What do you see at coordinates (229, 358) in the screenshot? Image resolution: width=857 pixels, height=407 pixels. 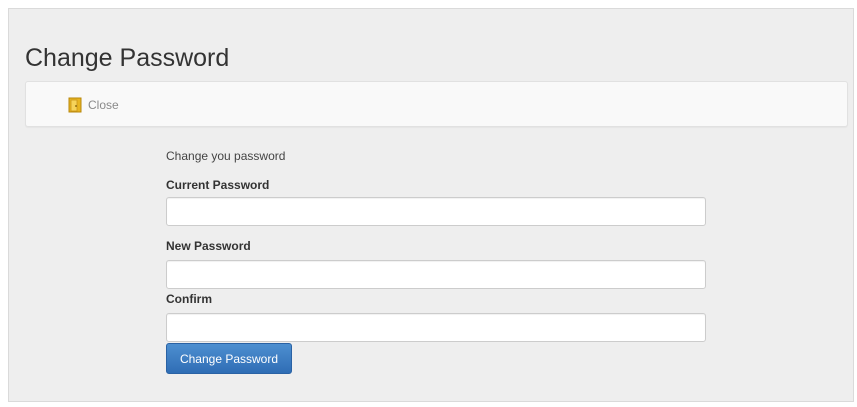 I see `change-password-button: Change Password` at bounding box center [229, 358].